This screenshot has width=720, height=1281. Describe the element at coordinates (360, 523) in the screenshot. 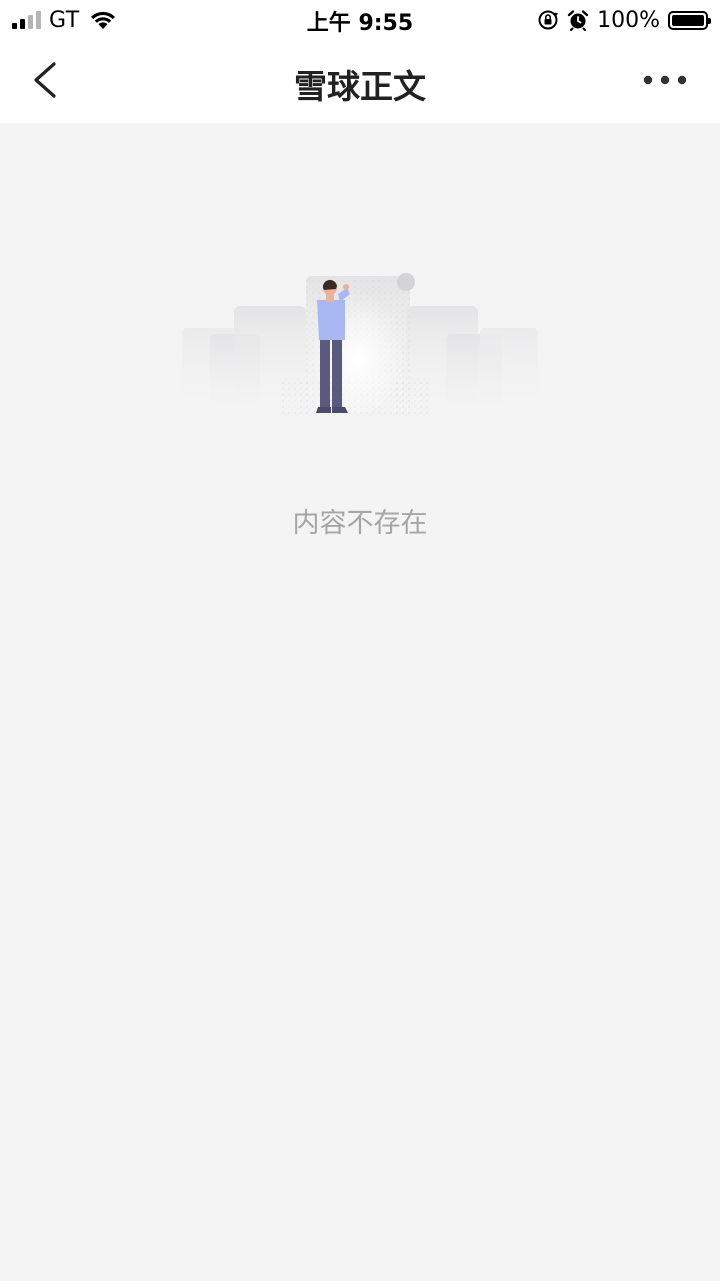

I see `empty-state-message: 内容不存在` at that location.